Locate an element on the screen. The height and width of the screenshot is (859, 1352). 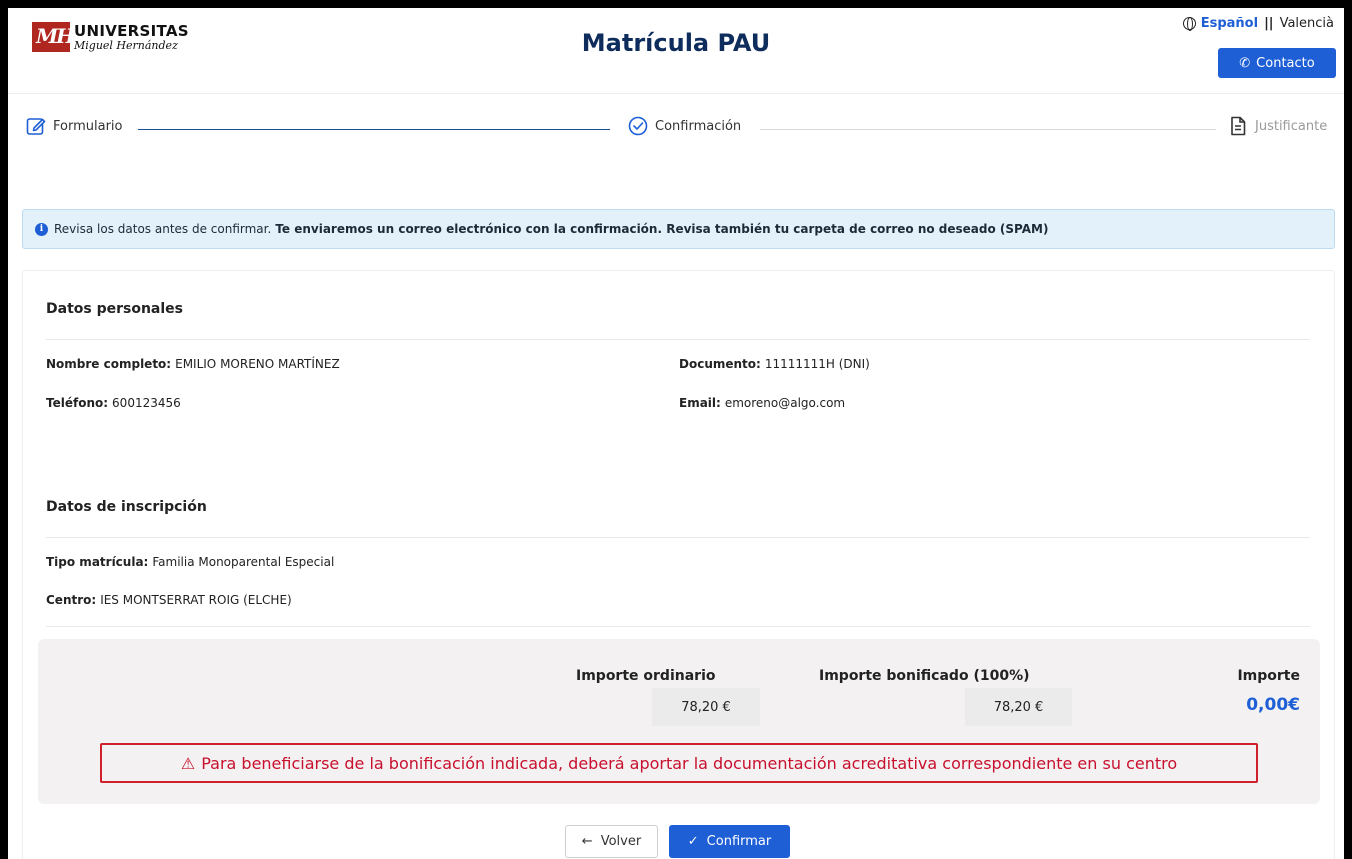
step-formulario: Formulario is located at coordinates (74, 126).